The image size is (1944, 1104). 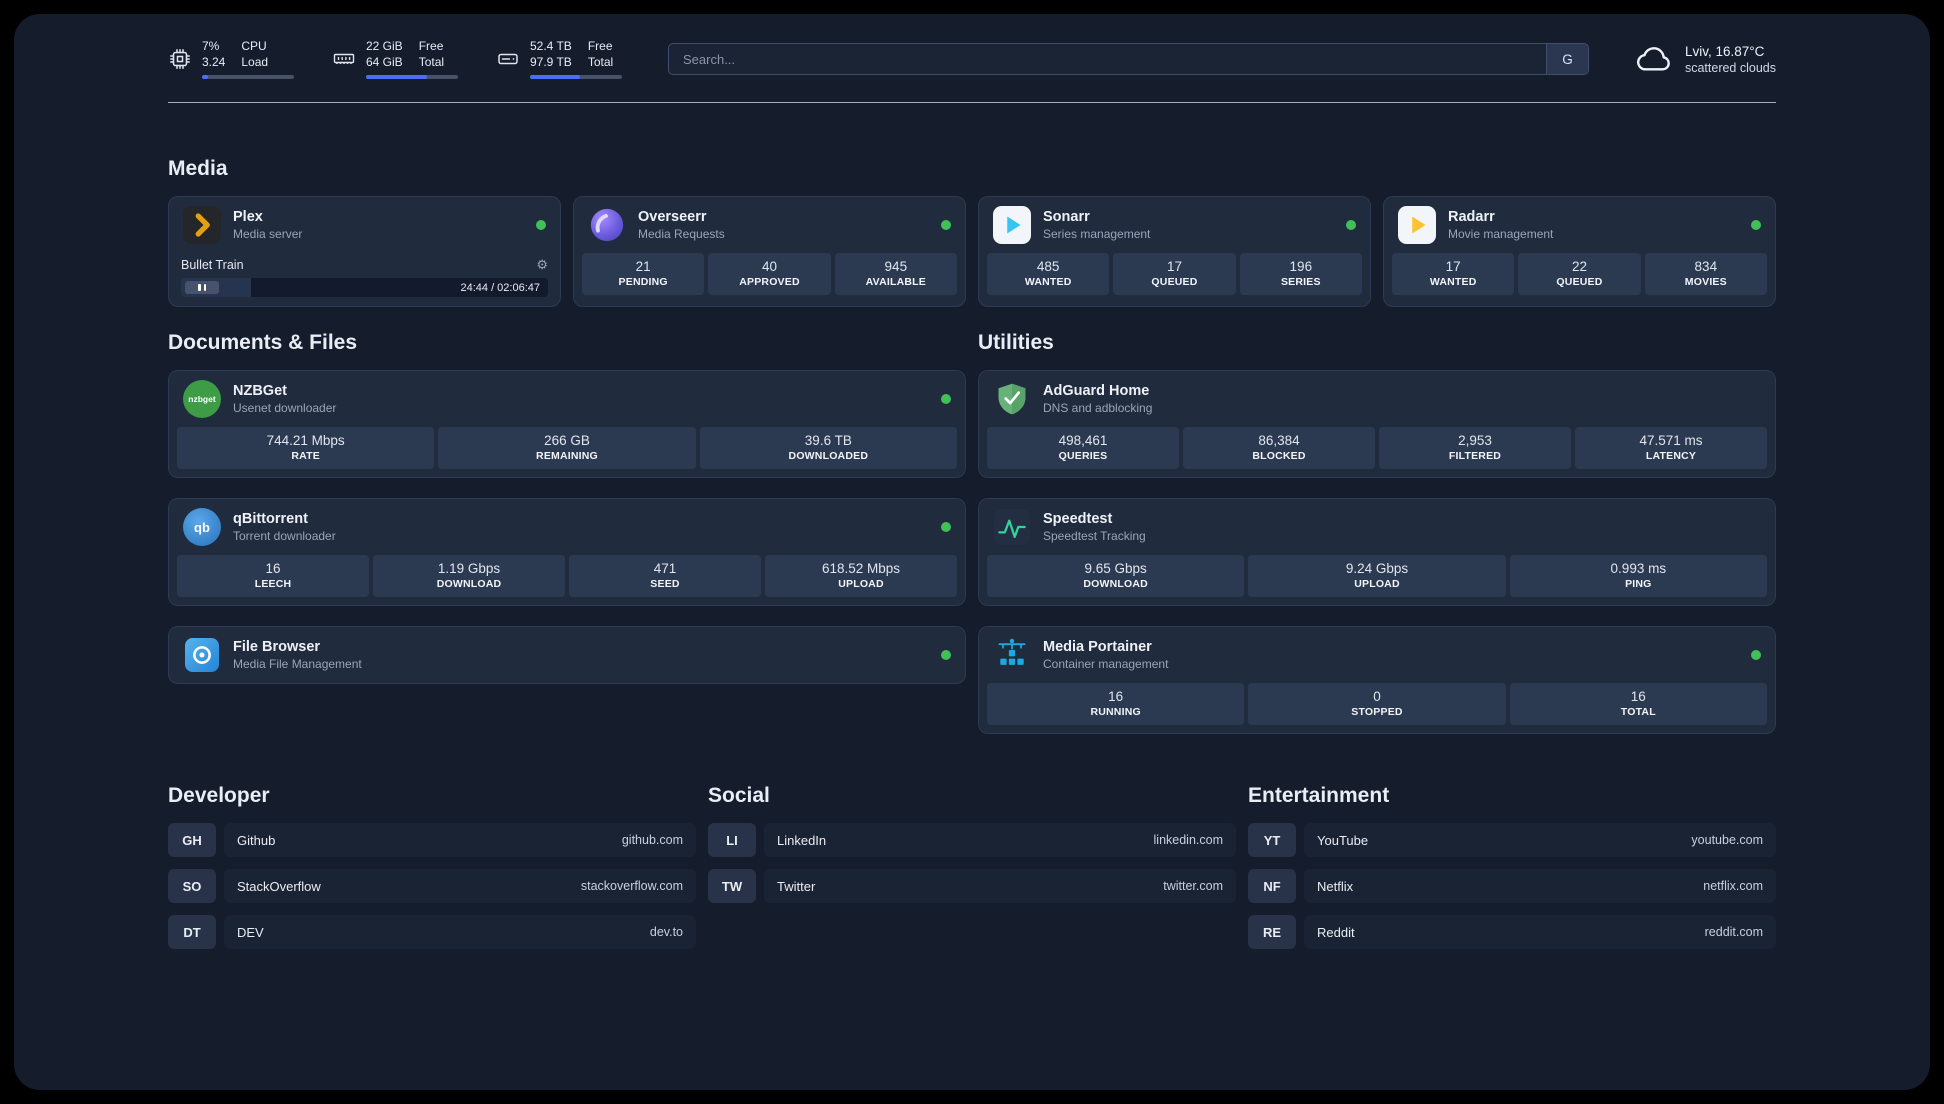 I want to click on stat-value: 498,461, so click(x=1083, y=440).